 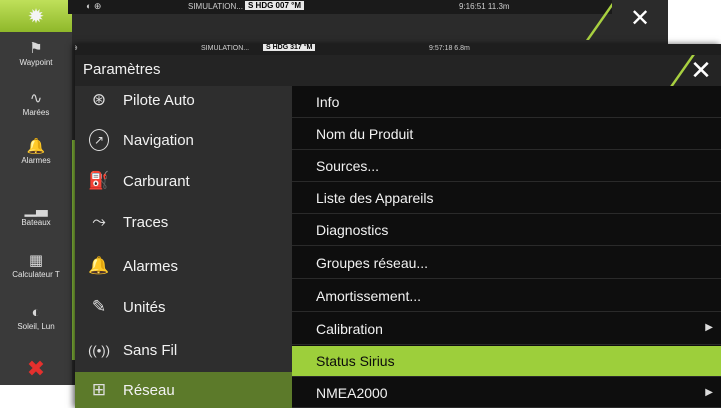 What do you see at coordinates (122, 69) in the screenshot?
I see `page-title: Paramètres` at bounding box center [122, 69].